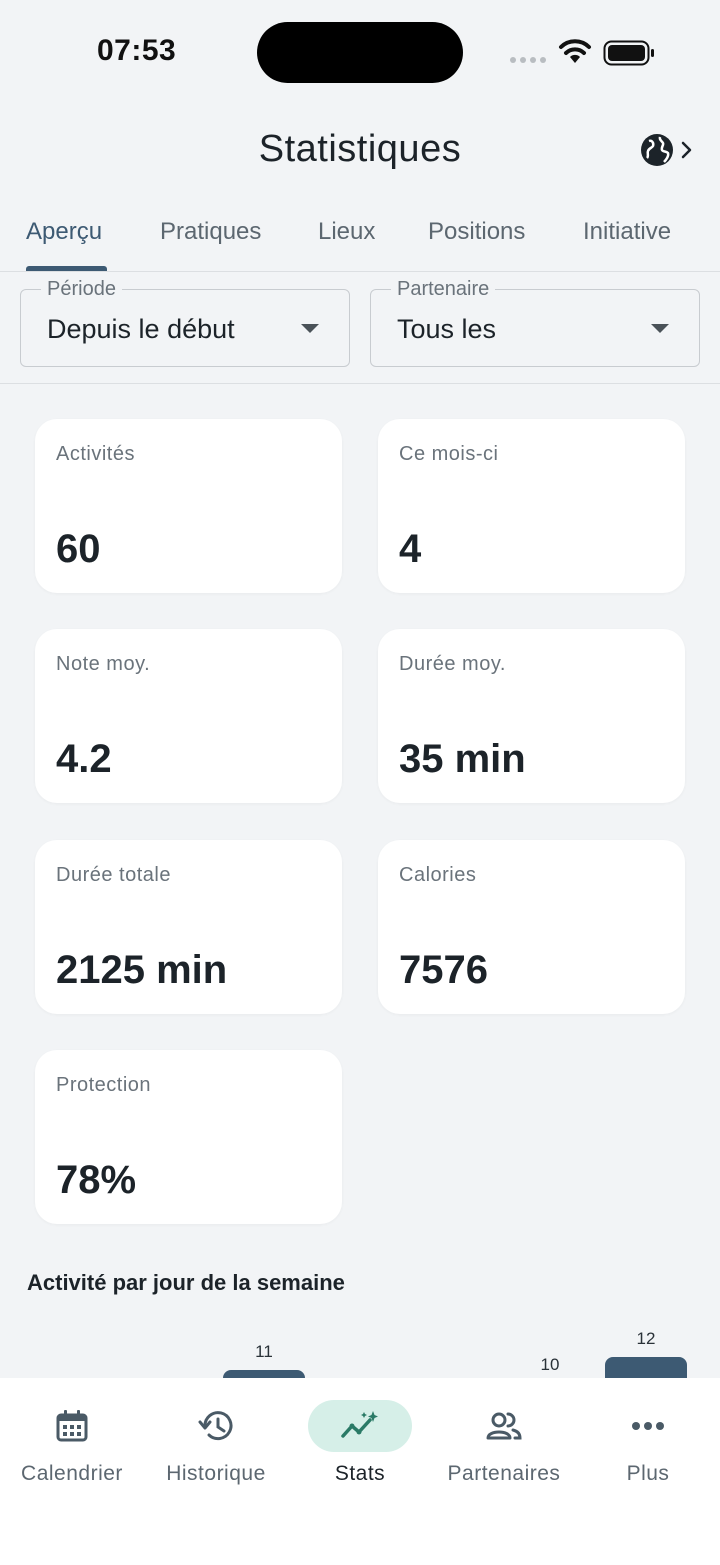 This screenshot has width=720, height=1565. Describe the element at coordinates (95, 454) in the screenshot. I see `stat-label: Activités` at that location.